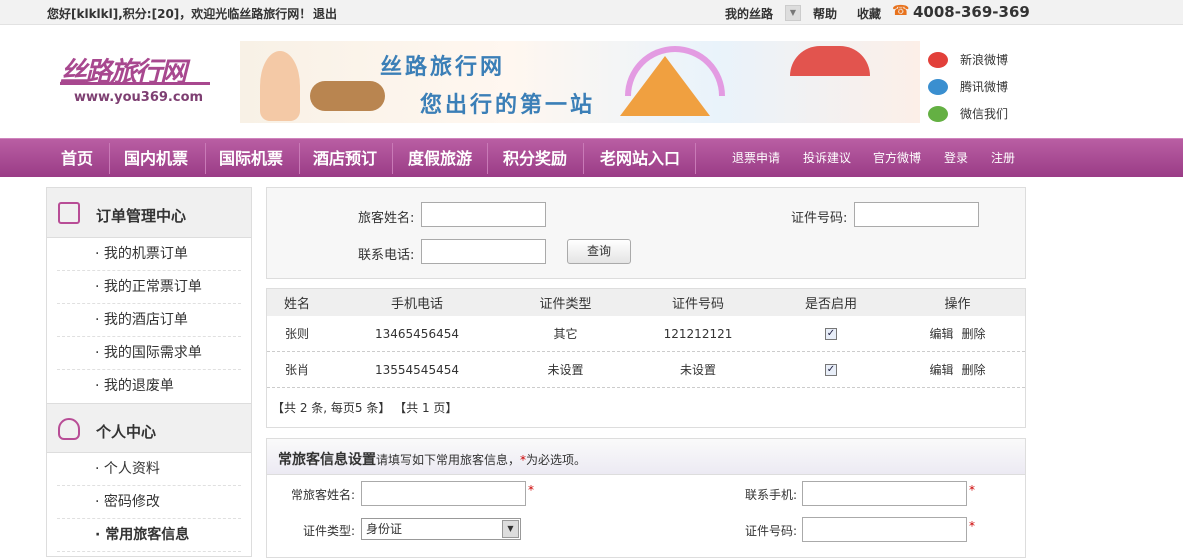 Image resolution: width=1183 pixels, height=558 pixels. I want to click on column-header-name: 姓名, so click(296, 304).